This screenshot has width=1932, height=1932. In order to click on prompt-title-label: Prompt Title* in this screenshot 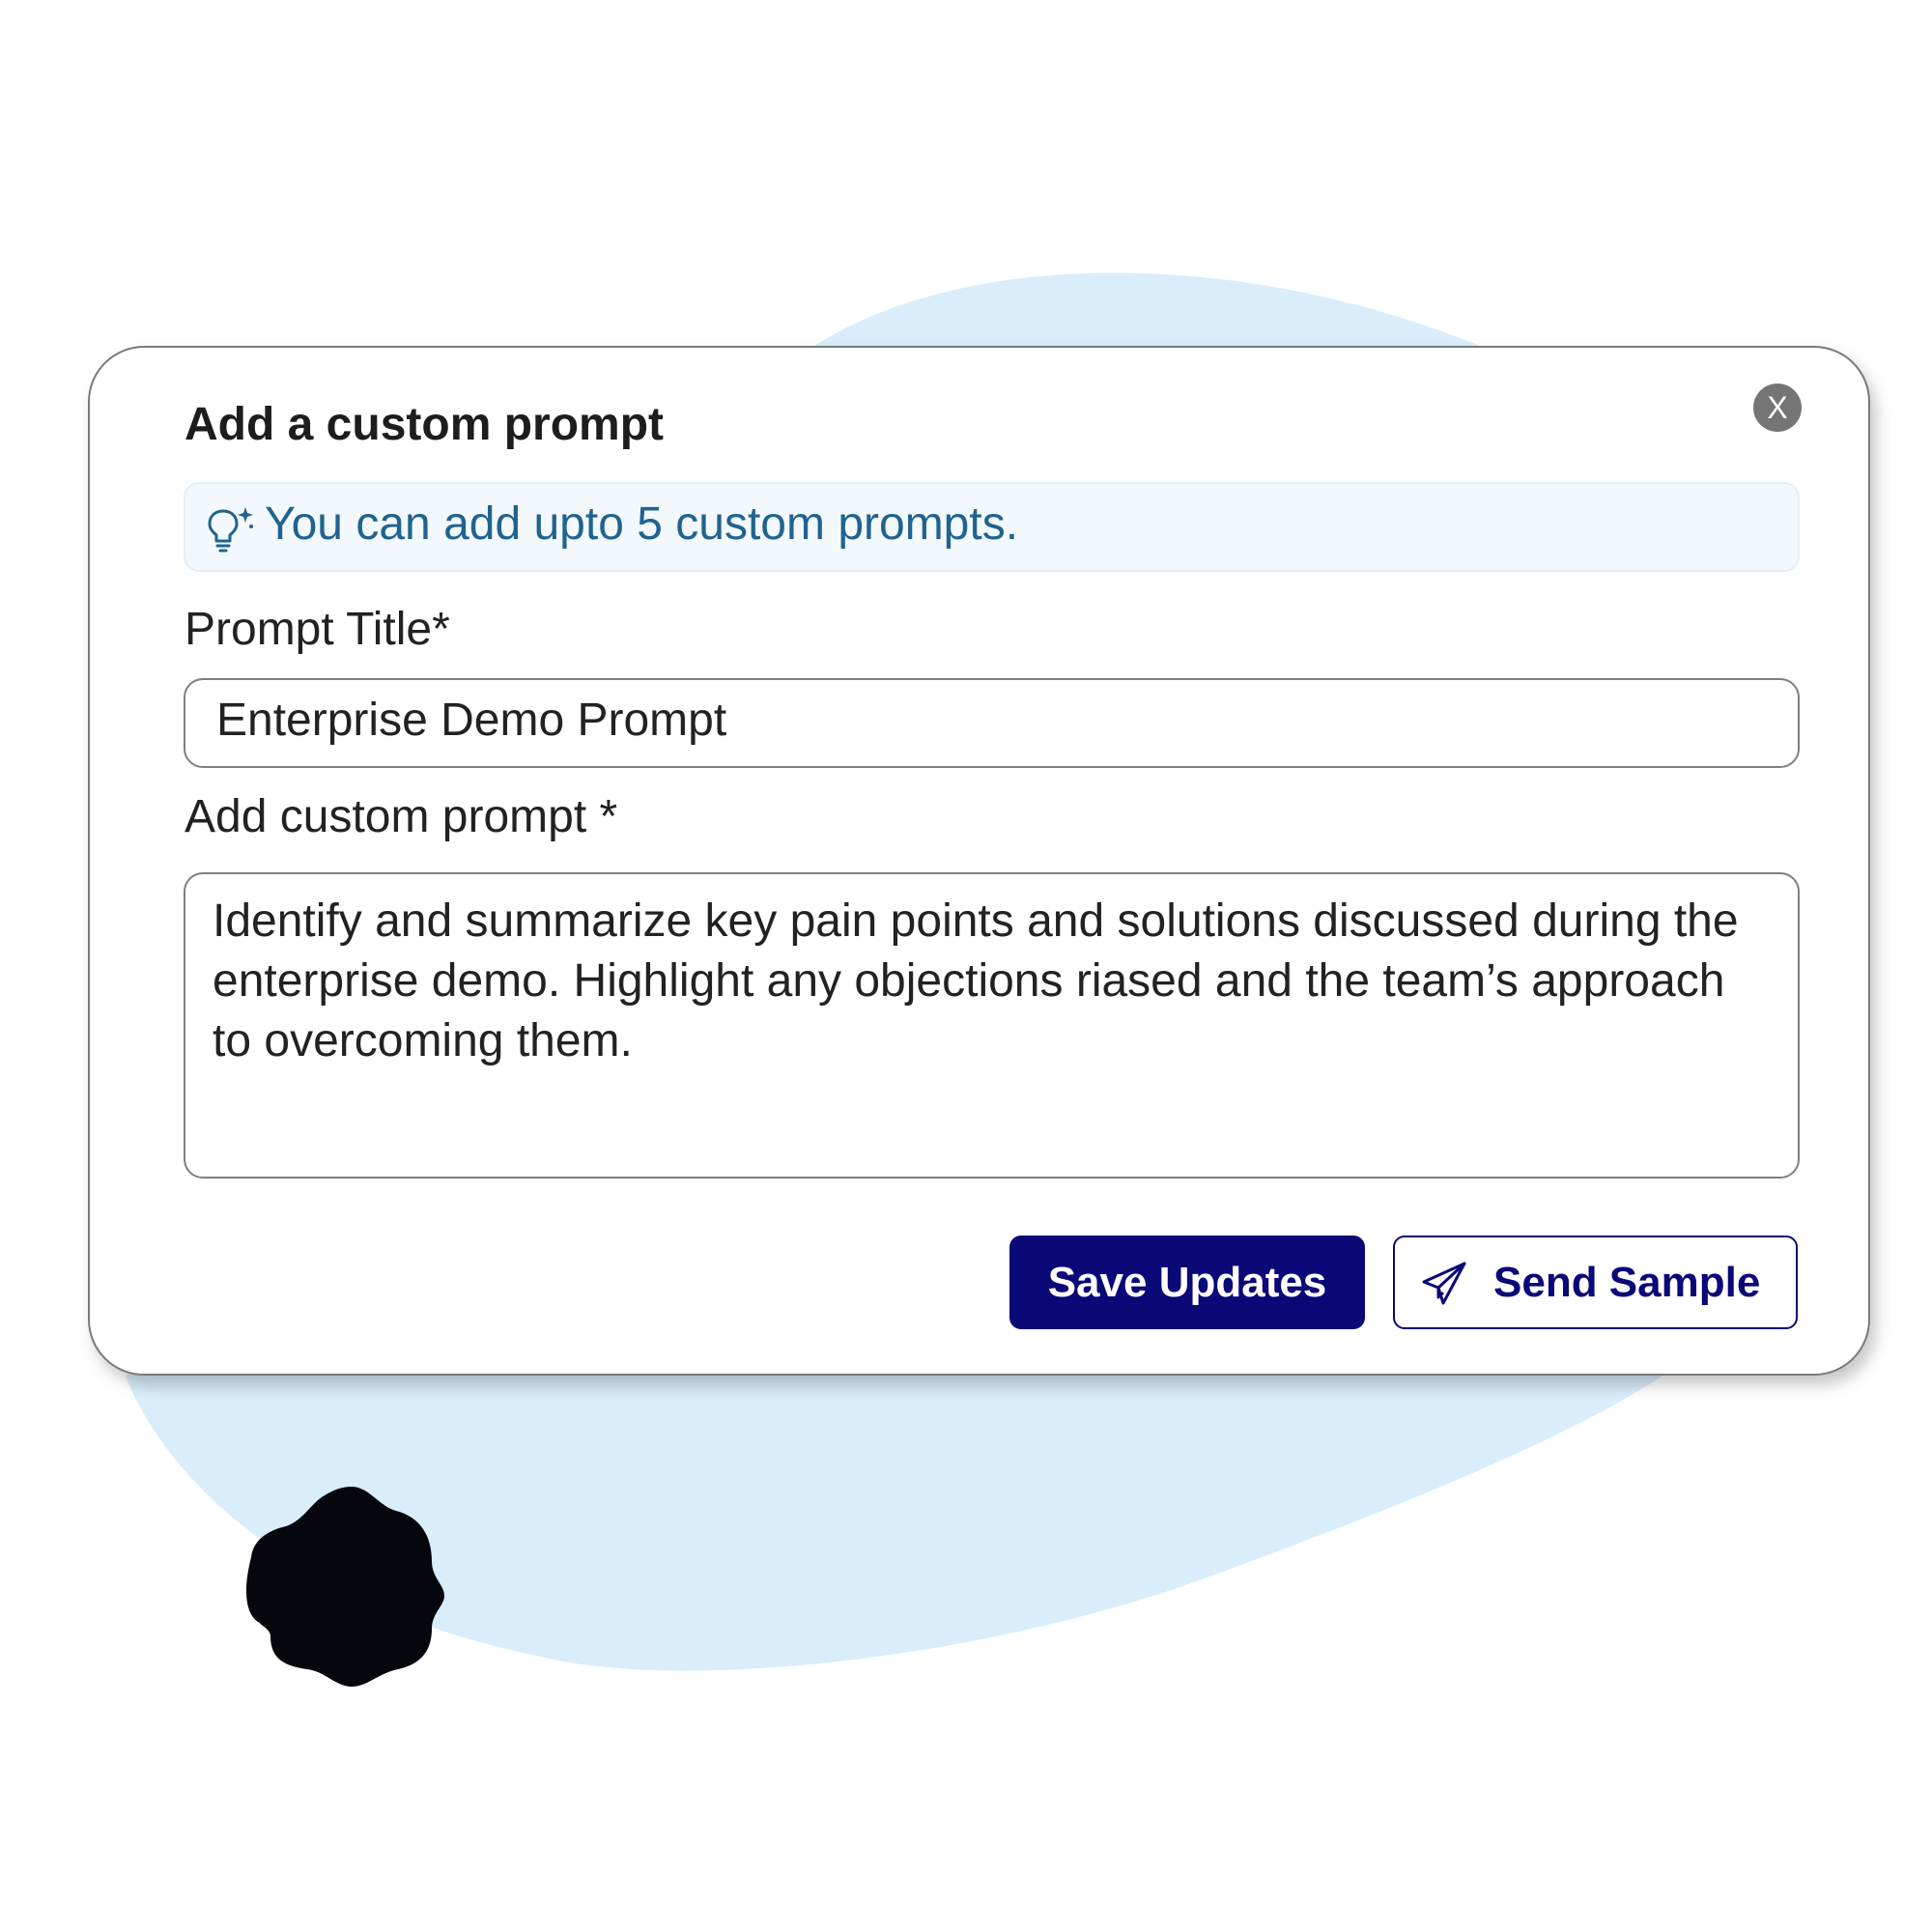, I will do `click(317, 629)`.